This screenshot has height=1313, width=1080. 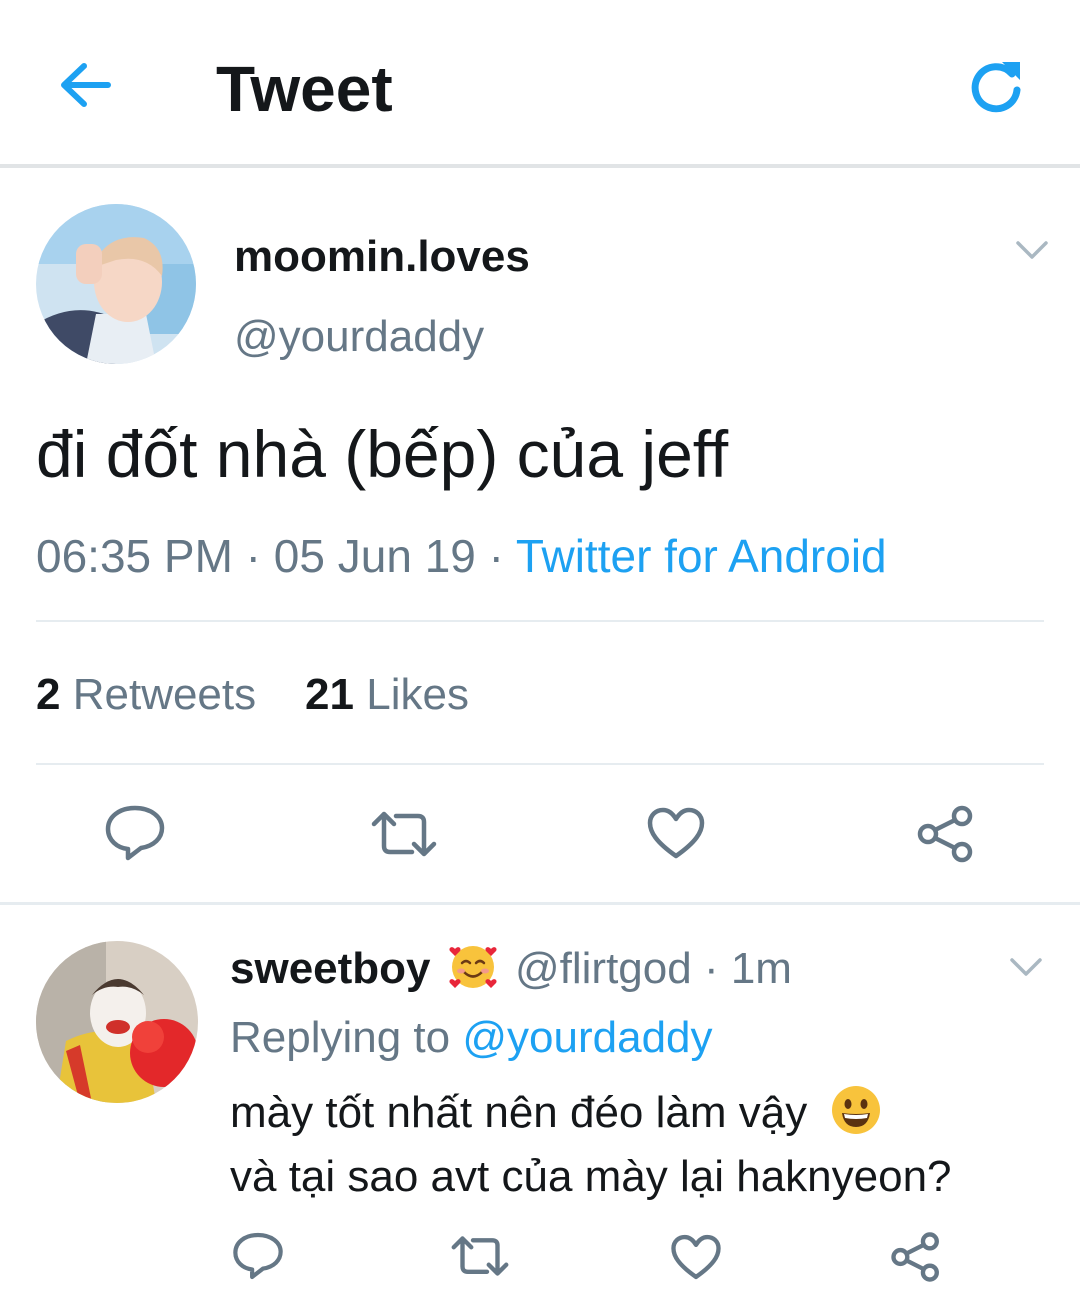 What do you see at coordinates (382, 454) in the screenshot?
I see `tweet-text: đi đốt nhà (bếp) của jeff` at bounding box center [382, 454].